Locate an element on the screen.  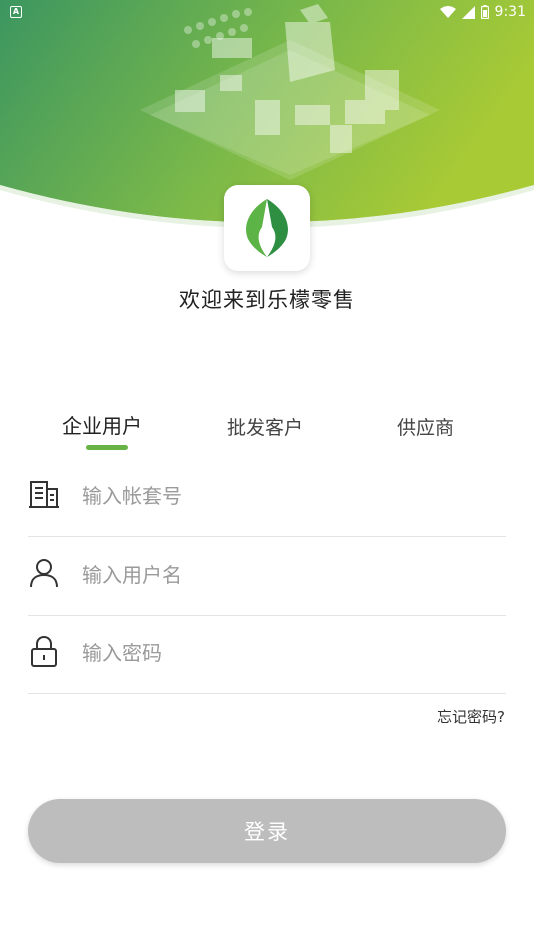
tab-supplier: 供应商 is located at coordinates (425, 426).